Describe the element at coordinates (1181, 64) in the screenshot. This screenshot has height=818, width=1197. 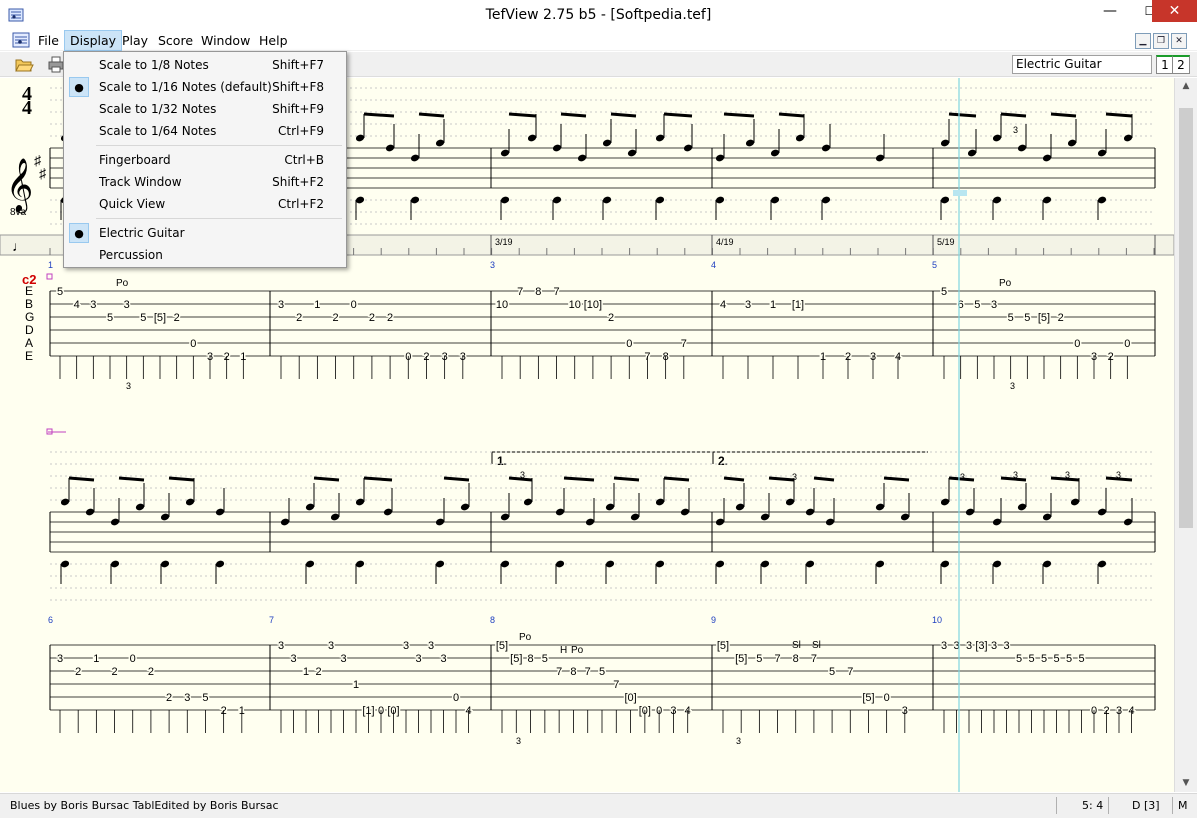
I see `track-2-button: 2` at that location.